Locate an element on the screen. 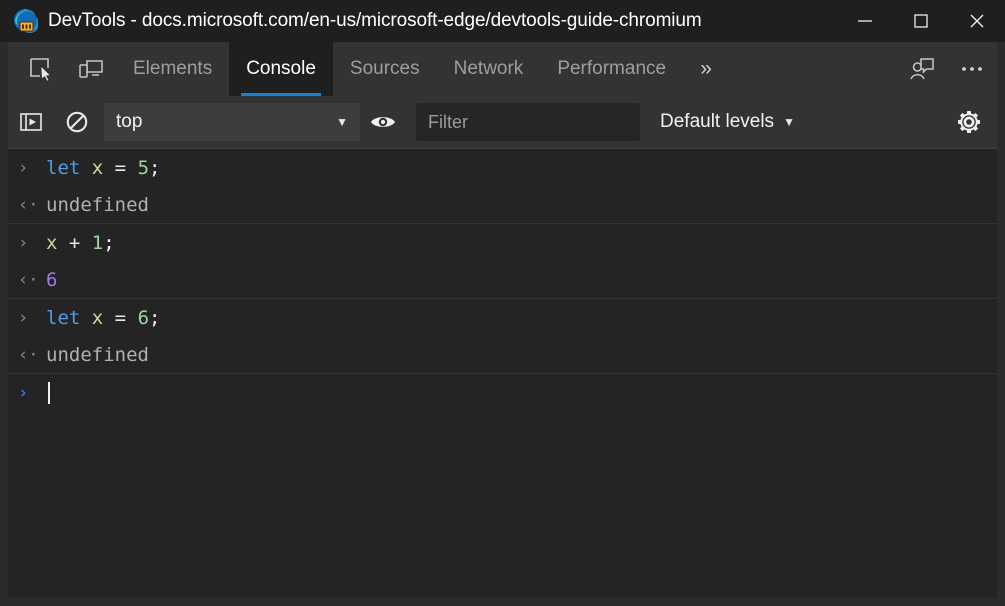 The image size is (1005, 606). active-prompt-icon: › is located at coordinates (23, 392).